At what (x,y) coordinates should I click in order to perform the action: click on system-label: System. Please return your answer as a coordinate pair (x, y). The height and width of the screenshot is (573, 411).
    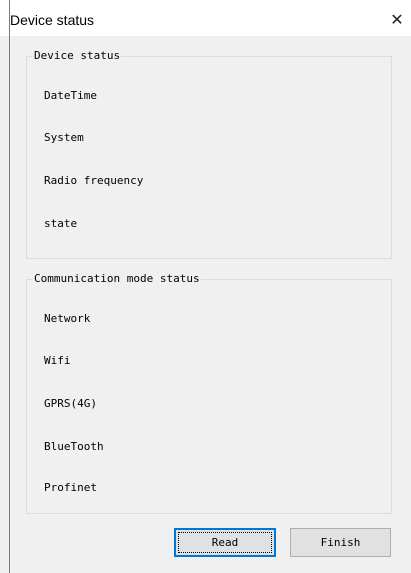
    Looking at the image, I should click on (64, 137).